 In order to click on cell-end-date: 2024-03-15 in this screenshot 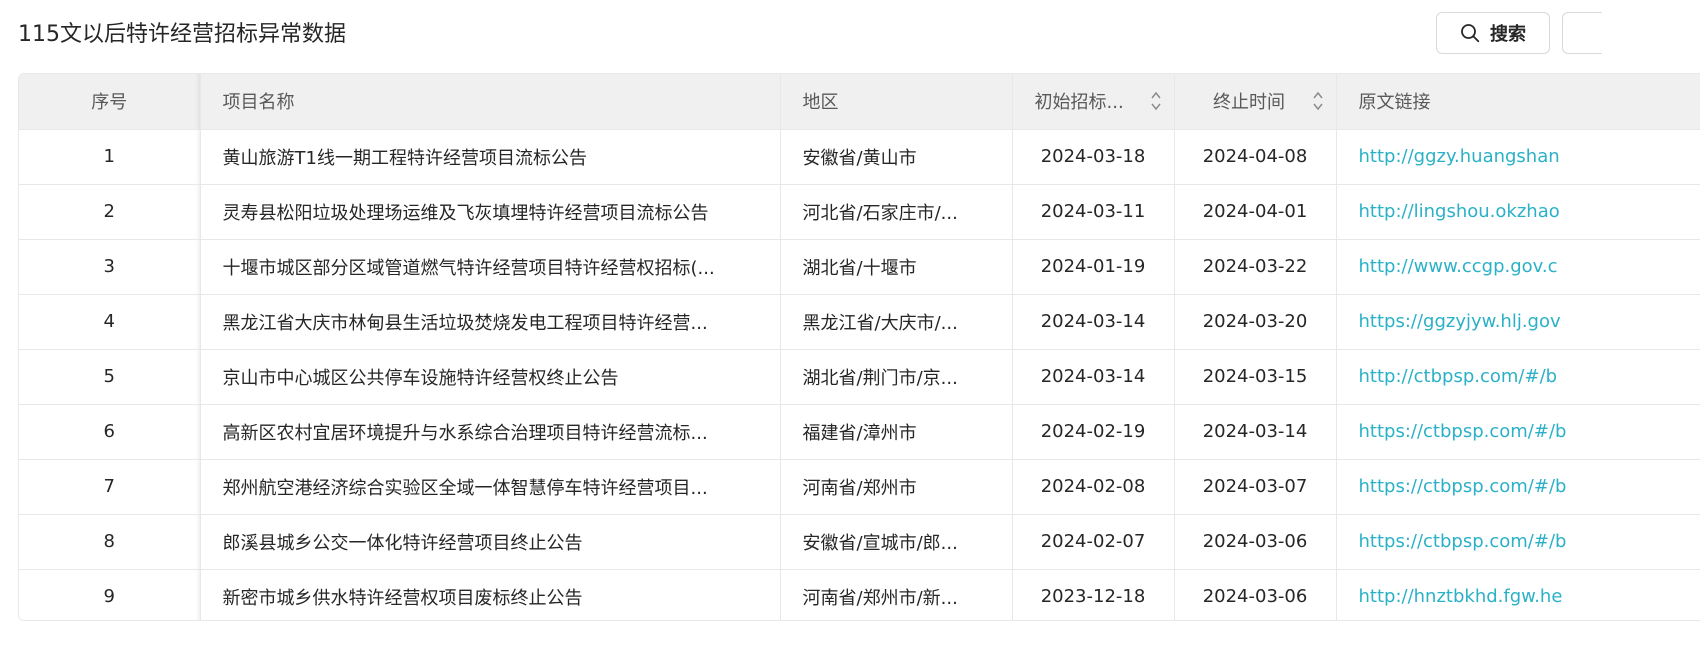, I will do `click(1255, 377)`.